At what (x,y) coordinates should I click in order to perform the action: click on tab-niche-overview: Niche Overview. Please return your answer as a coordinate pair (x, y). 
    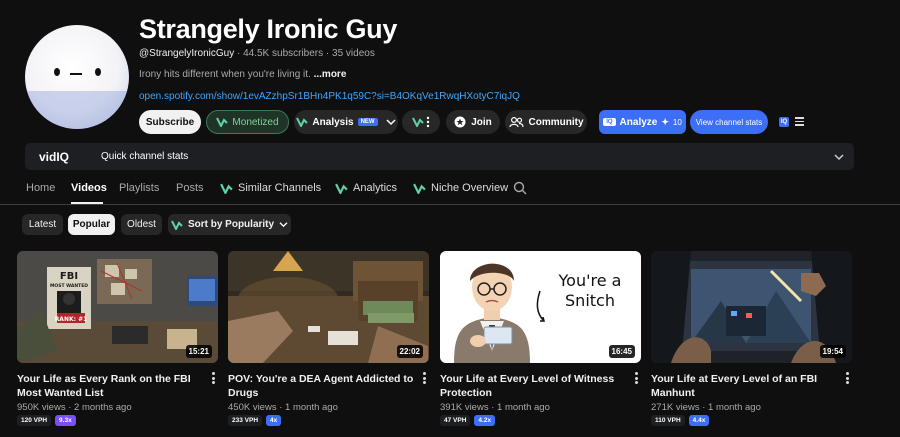
    Looking at the image, I should click on (460, 188).